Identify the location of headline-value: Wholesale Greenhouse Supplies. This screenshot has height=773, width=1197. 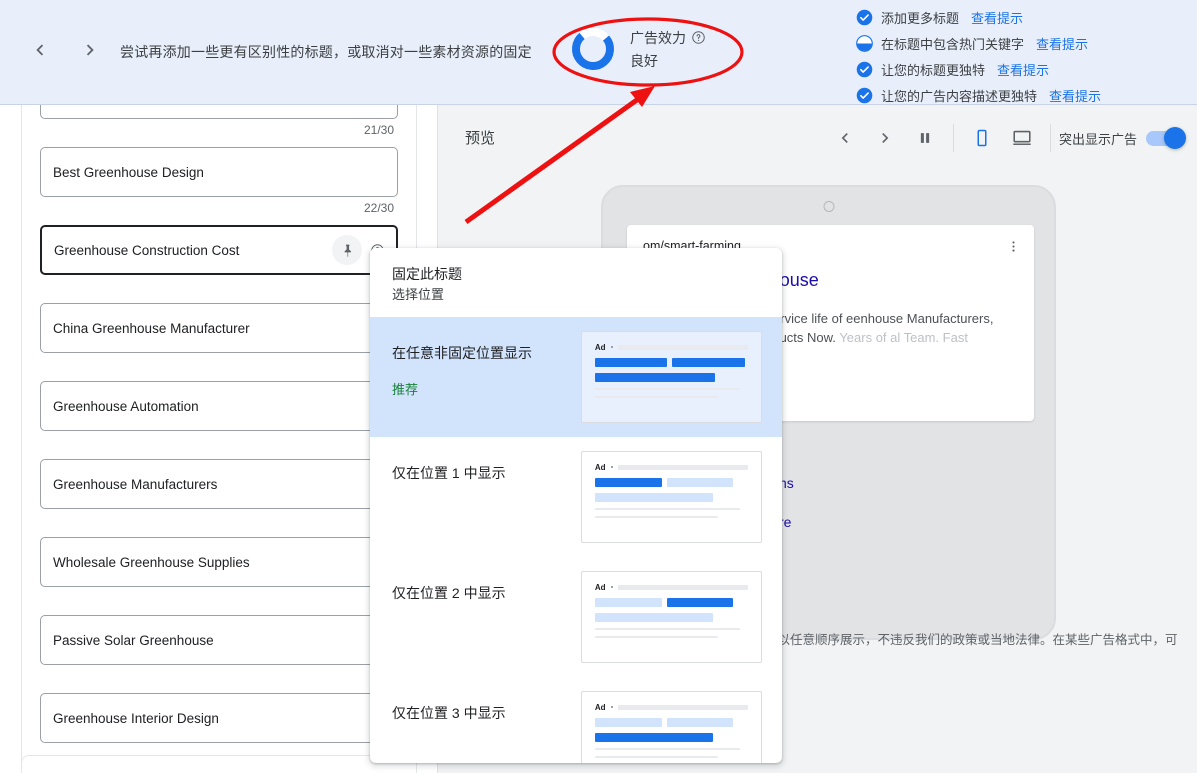
(151, 562).